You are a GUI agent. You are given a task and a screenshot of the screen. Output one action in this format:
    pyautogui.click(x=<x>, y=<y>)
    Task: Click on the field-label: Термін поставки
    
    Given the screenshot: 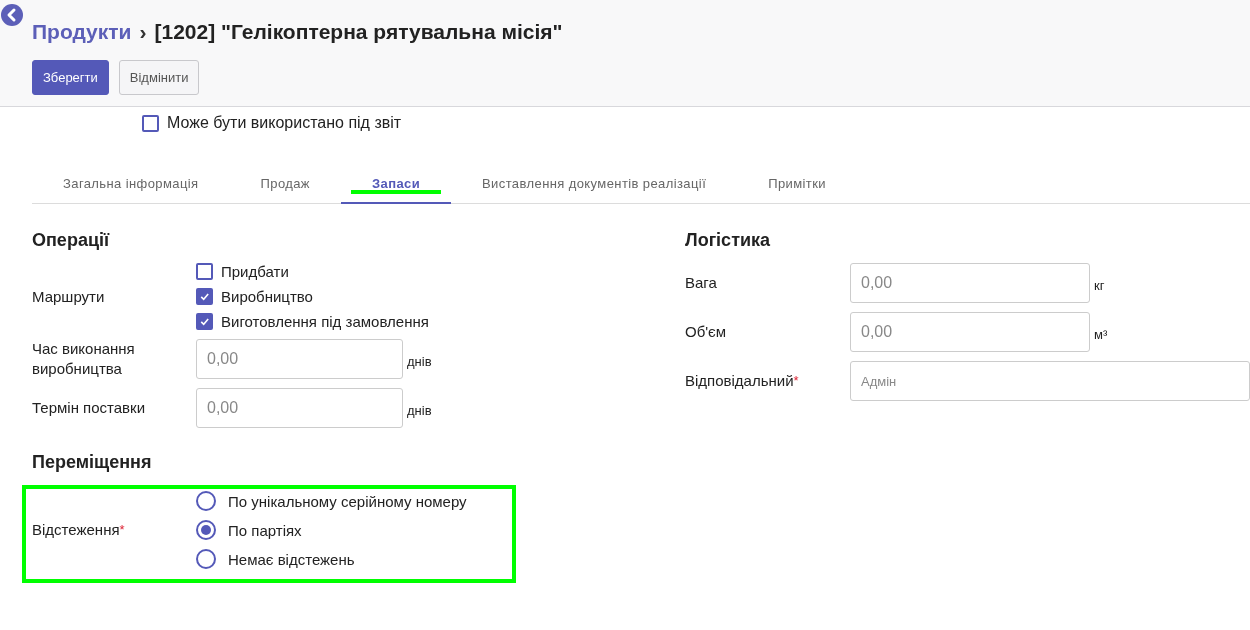 What is the action you would take?
    pyautogui.click(x=89, y=408)
    